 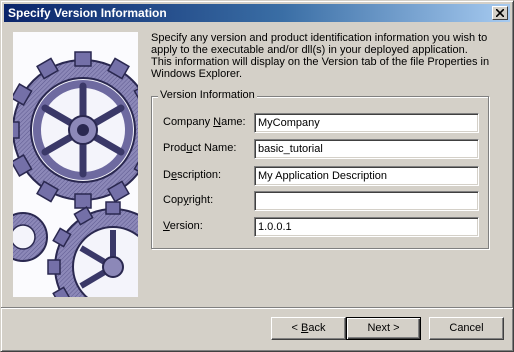 I want to click on product-name-label: Product Name:, so click(x=199, y=148).